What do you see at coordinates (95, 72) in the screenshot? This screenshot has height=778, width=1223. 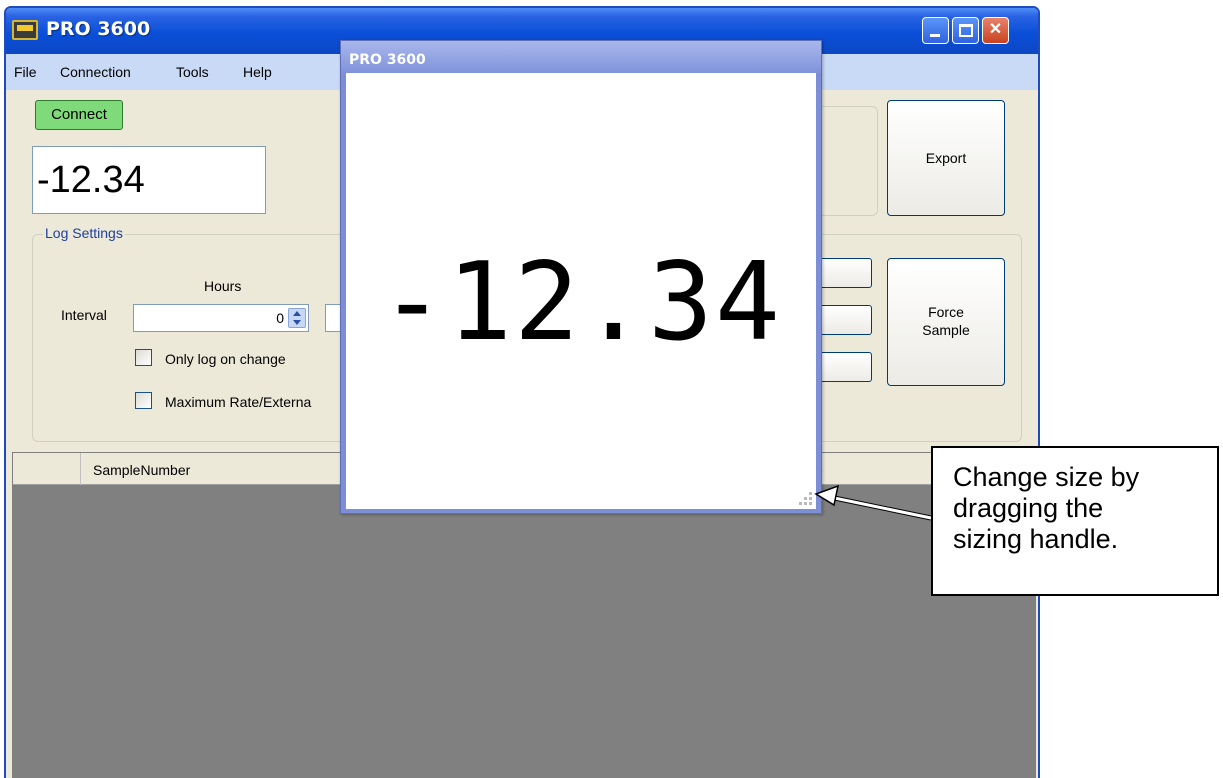 I see `menu-connection: Connection` at bounding box center [95, 72].